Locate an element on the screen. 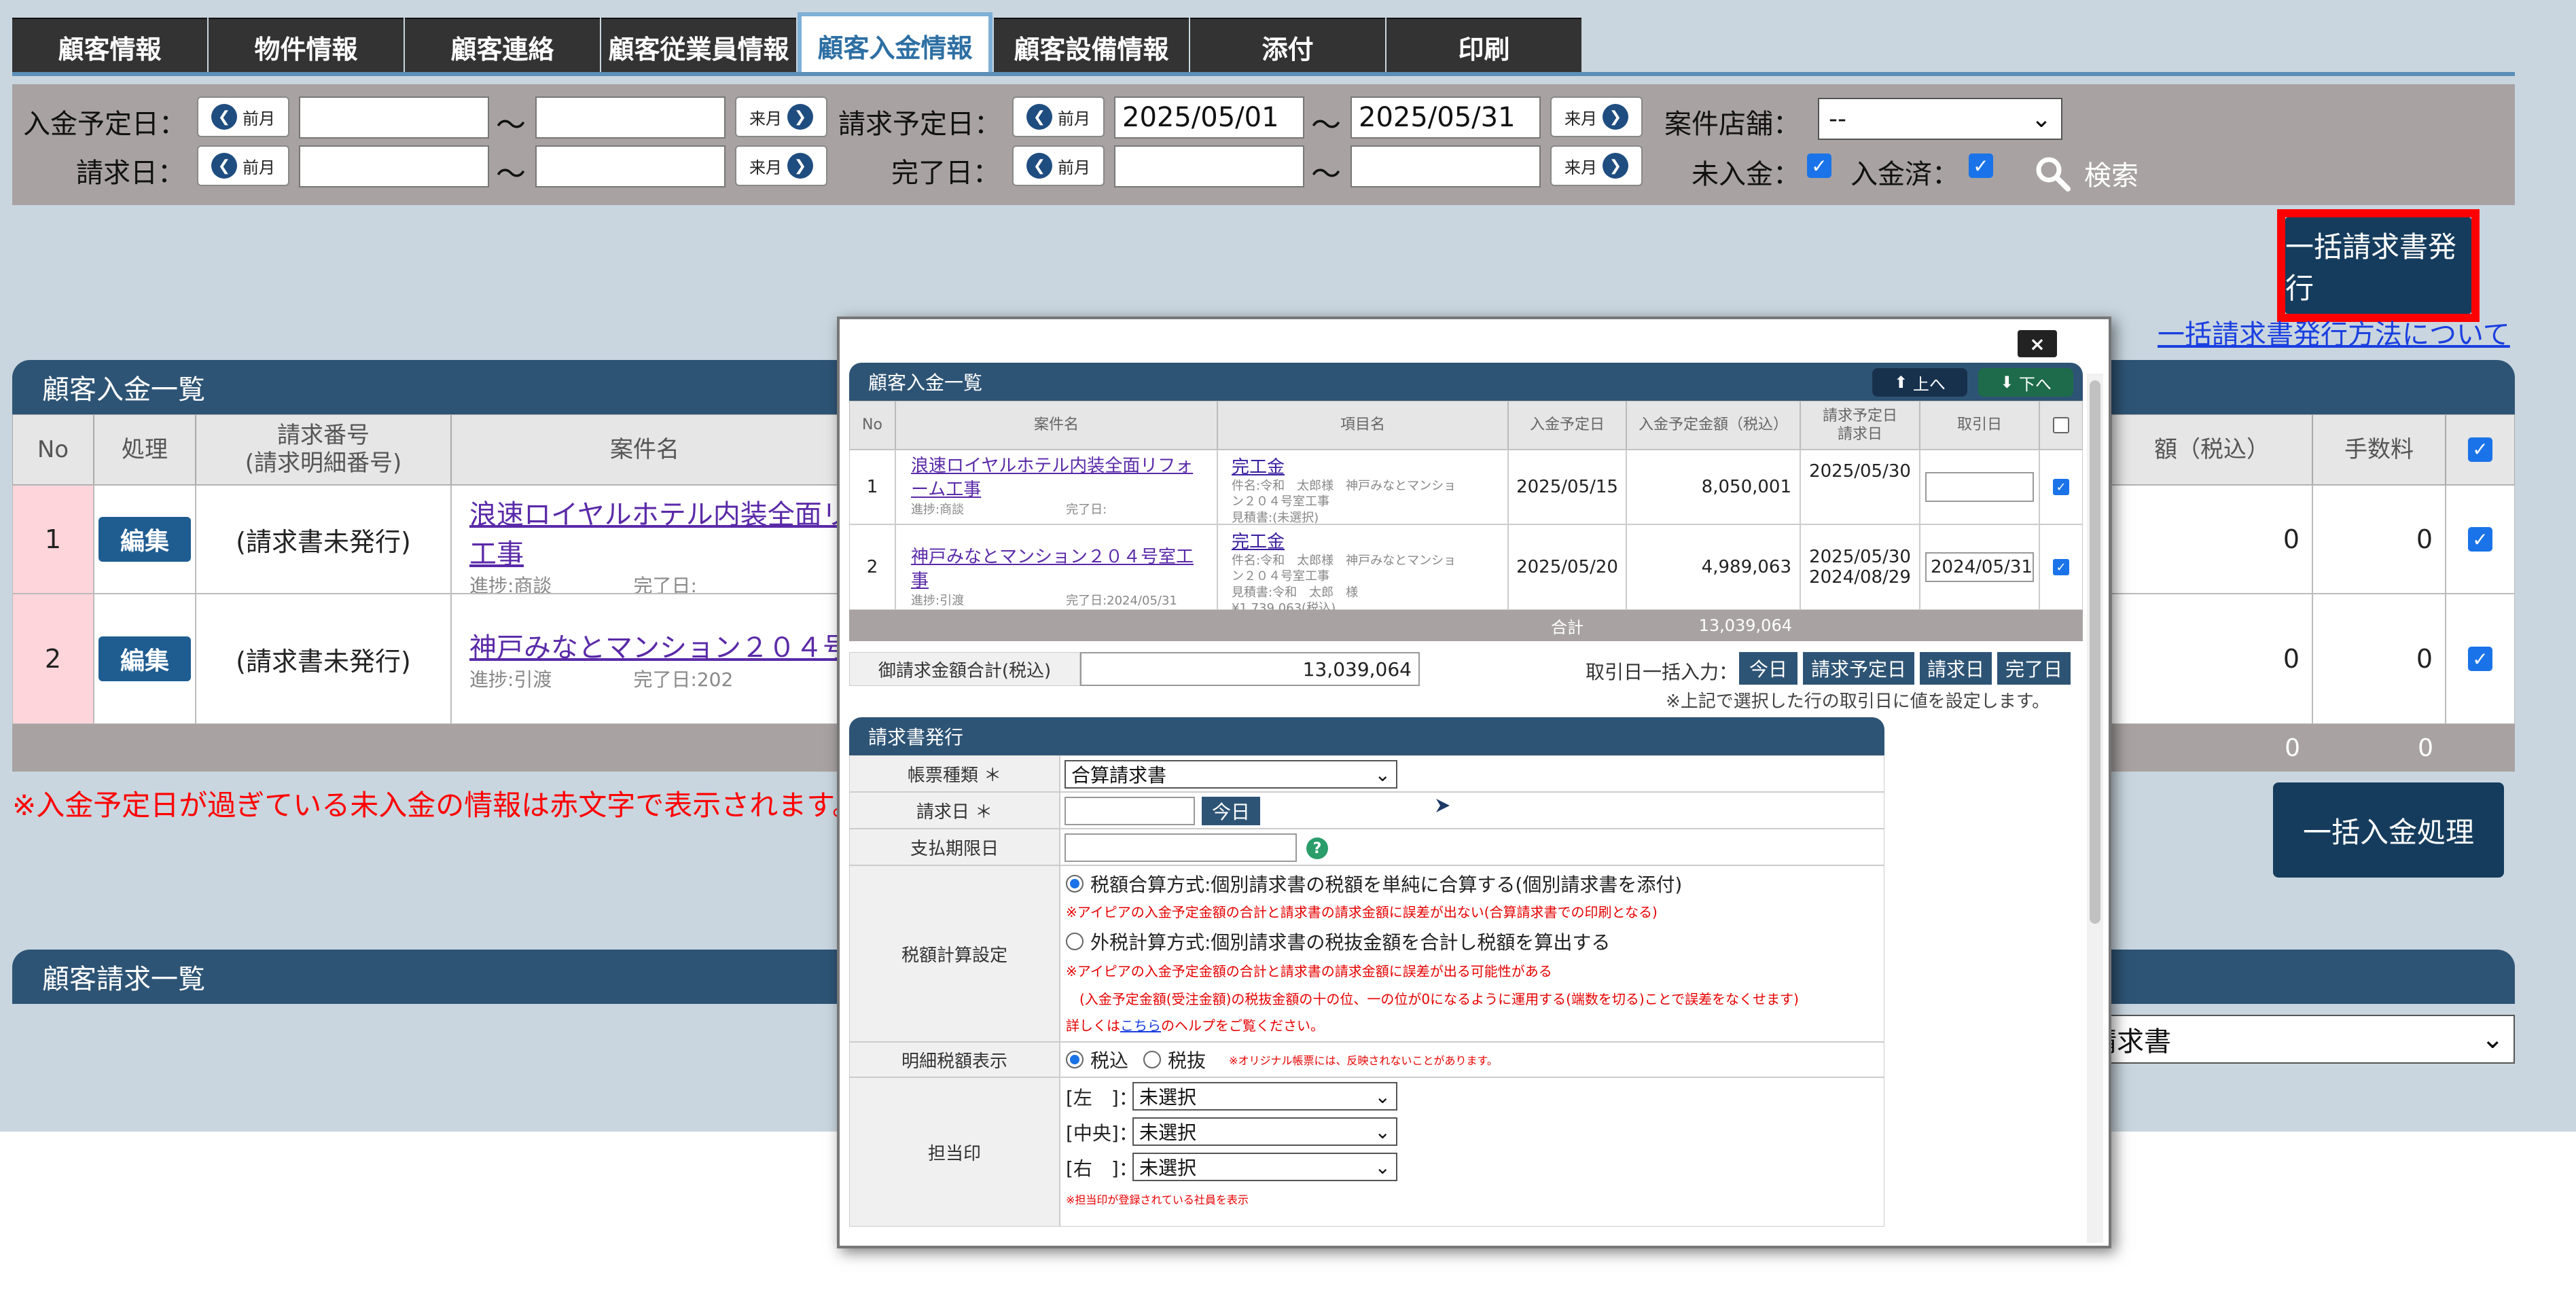 This screenshot has width=2576, height=1298. stamp-left-label: [左 ]： is located at coordinates (1102, 1098).